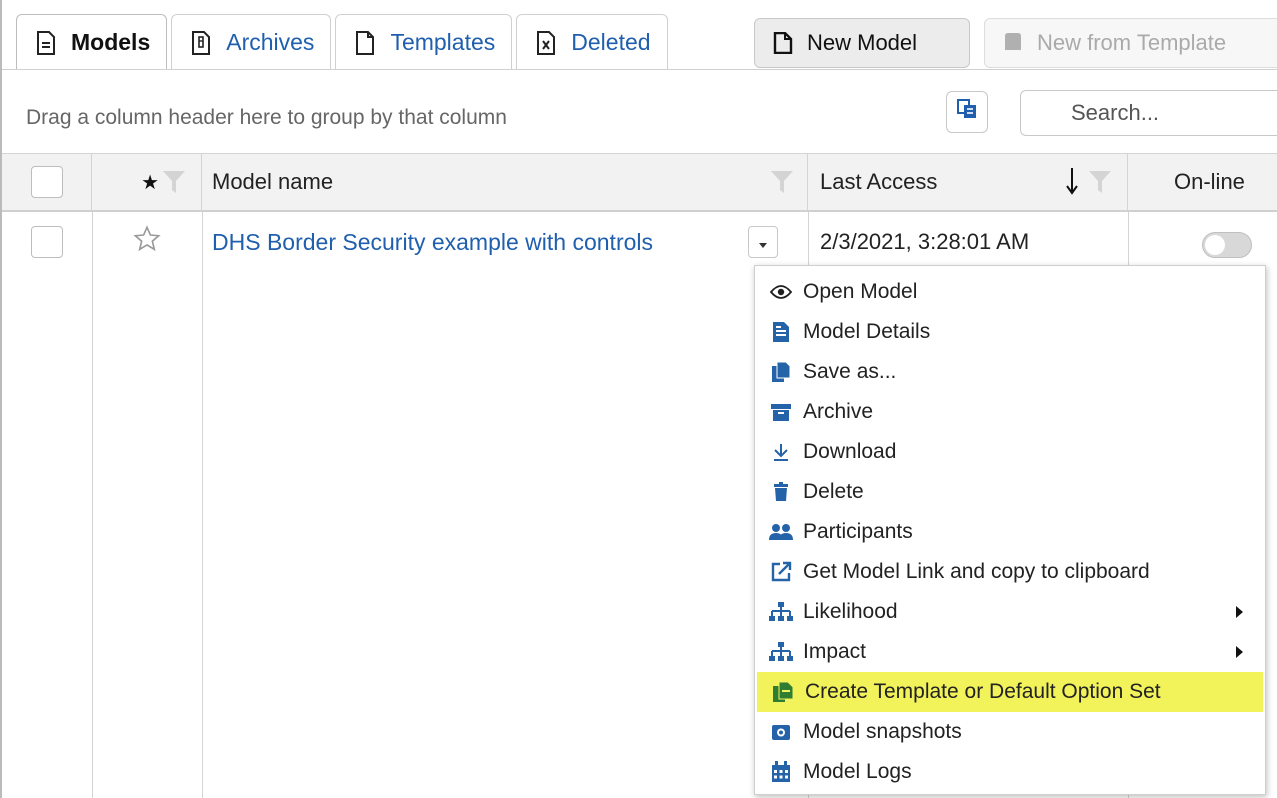 This screenshot has height=798, width=1277. I want to click on menu-item-open-model: Open Model, so click(1010, 292).